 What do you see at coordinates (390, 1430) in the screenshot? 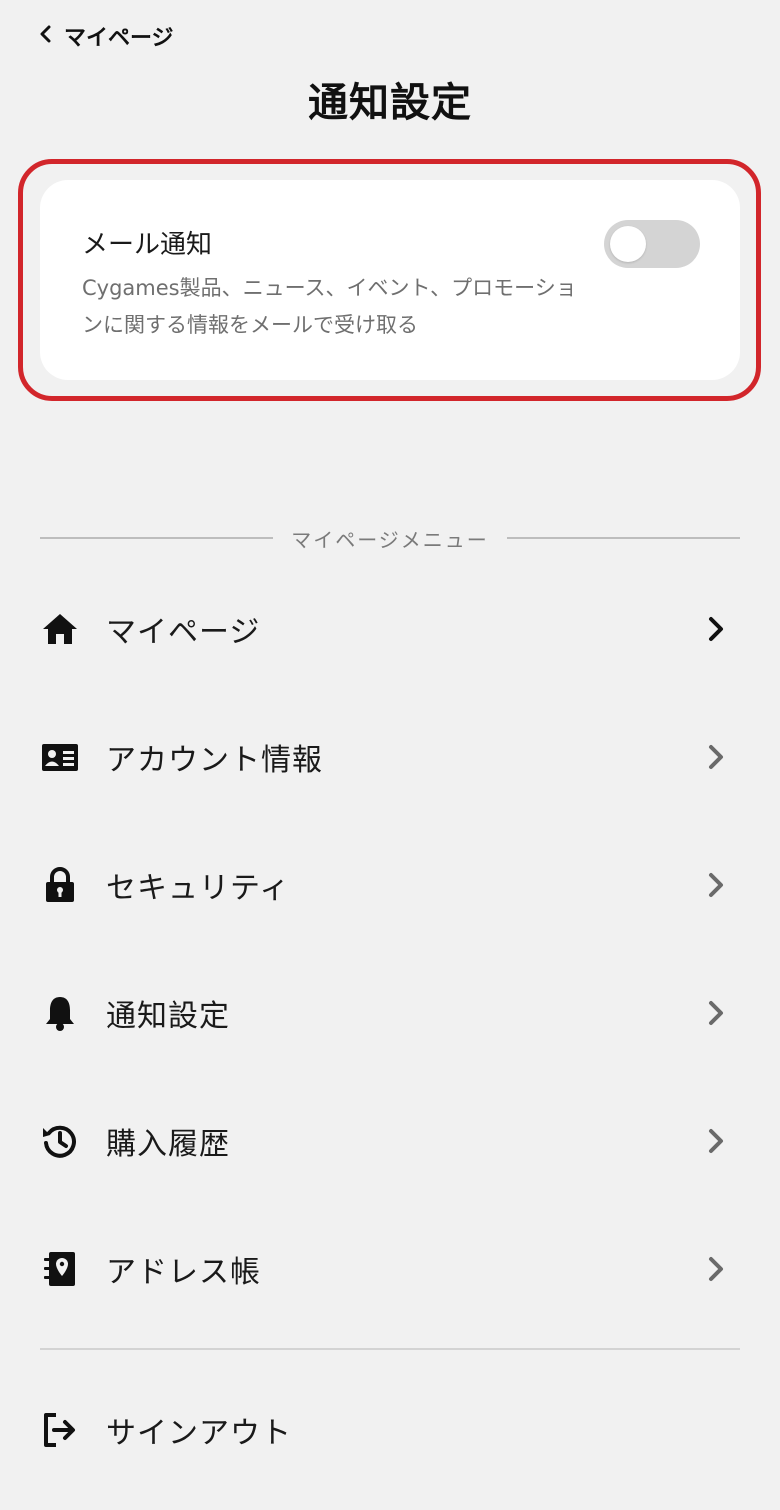
I see `sign-out-button: サインアウト` at bounding box center [390, 1430].